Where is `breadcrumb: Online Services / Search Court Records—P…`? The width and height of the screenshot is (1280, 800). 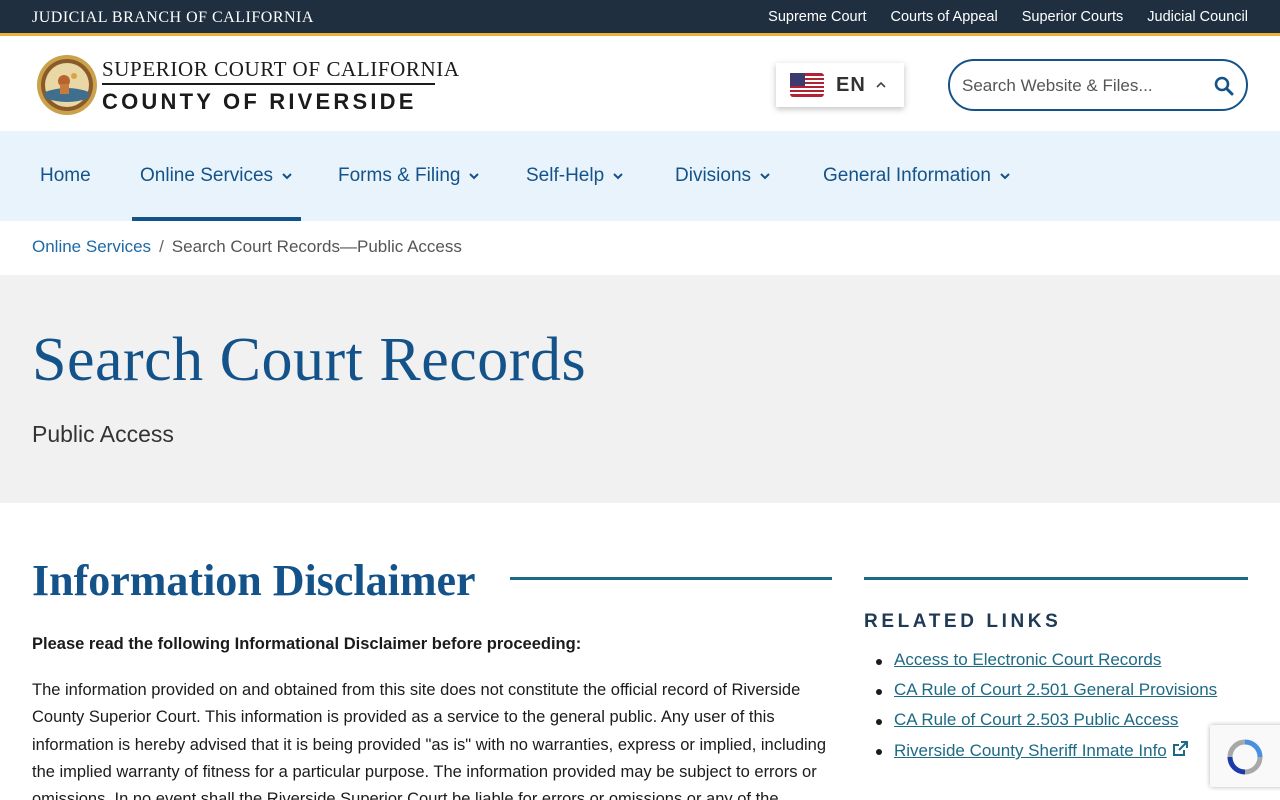 breadcrumb: Online Services / Search Court Records—P… is located at coordinates (247, 247).